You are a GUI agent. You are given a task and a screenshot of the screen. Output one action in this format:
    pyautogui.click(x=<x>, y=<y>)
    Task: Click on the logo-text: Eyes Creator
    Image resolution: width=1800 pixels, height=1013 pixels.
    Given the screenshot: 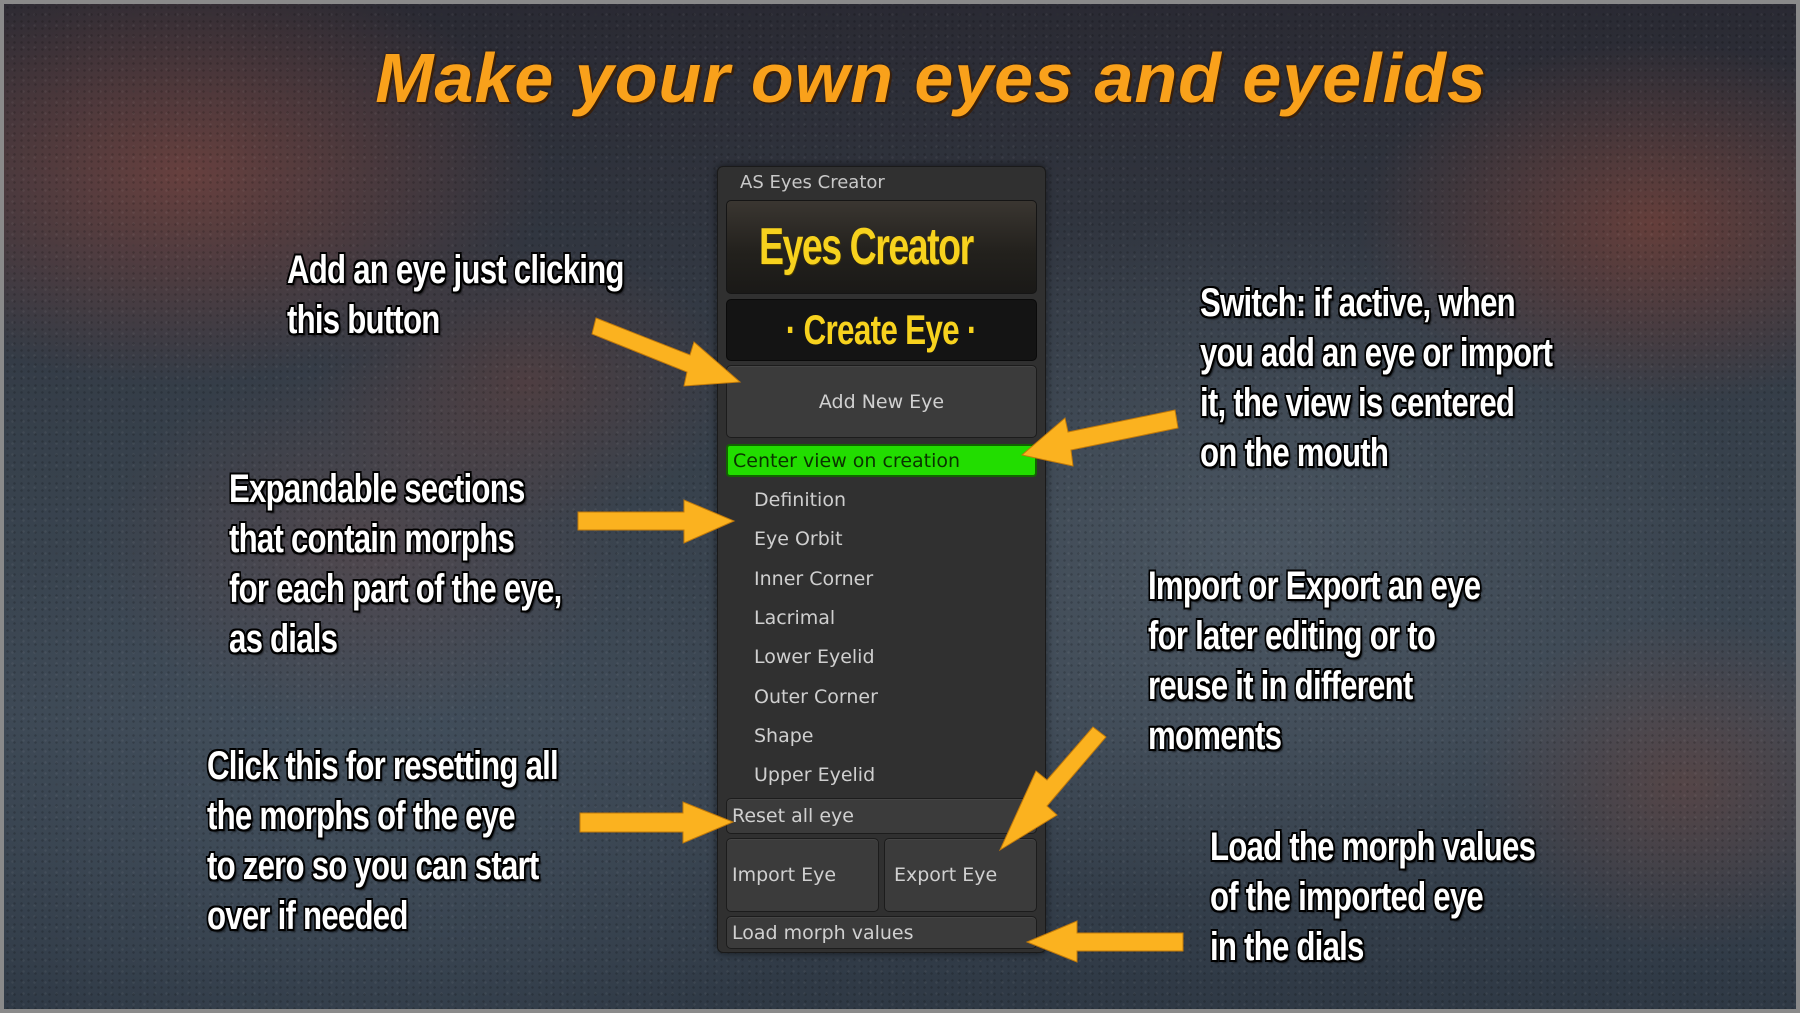 What is the action you would take?
    pyautogui.click(x=866, y=247)
    